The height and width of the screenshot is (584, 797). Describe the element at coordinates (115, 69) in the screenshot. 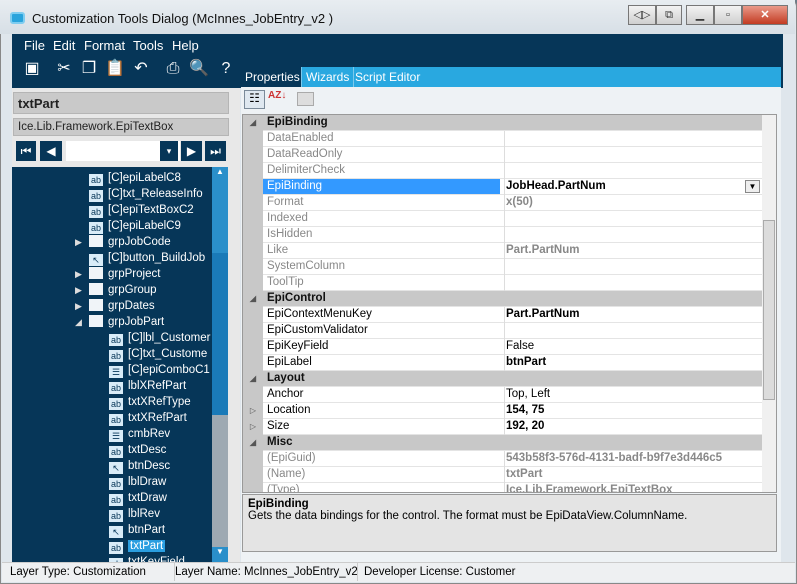

I see `paste-icon: 📋` at that location.